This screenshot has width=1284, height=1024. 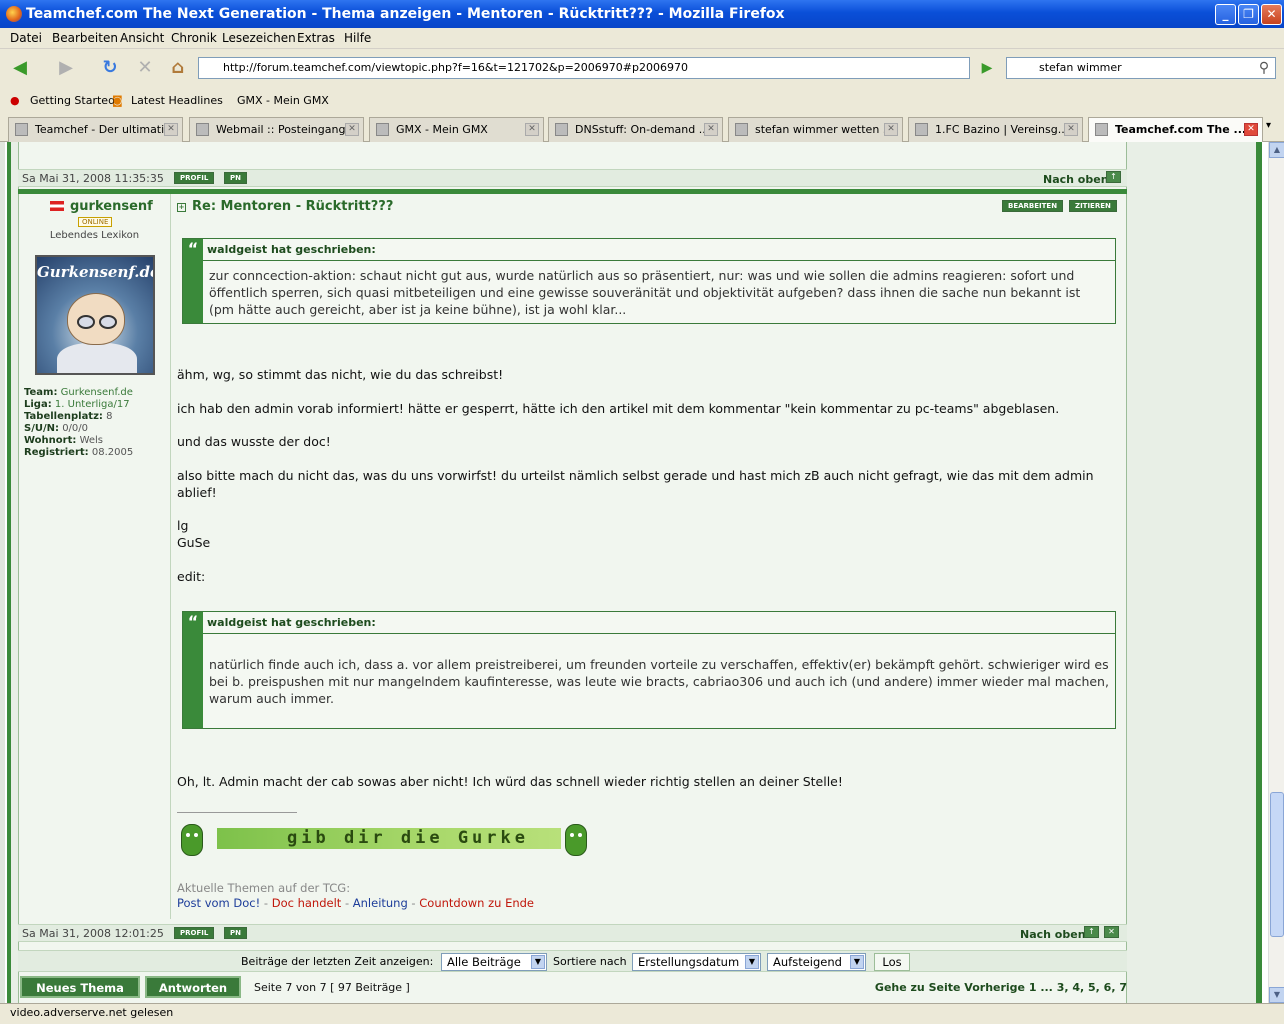 I want to click on scroll-thumb, so click(x=1277, y=864).